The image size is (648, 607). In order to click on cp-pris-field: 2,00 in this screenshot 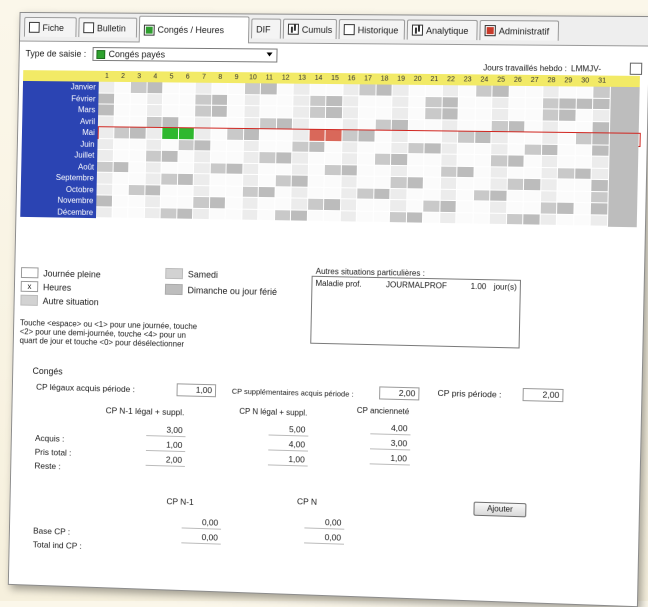, I will do `click(543, 395)`.